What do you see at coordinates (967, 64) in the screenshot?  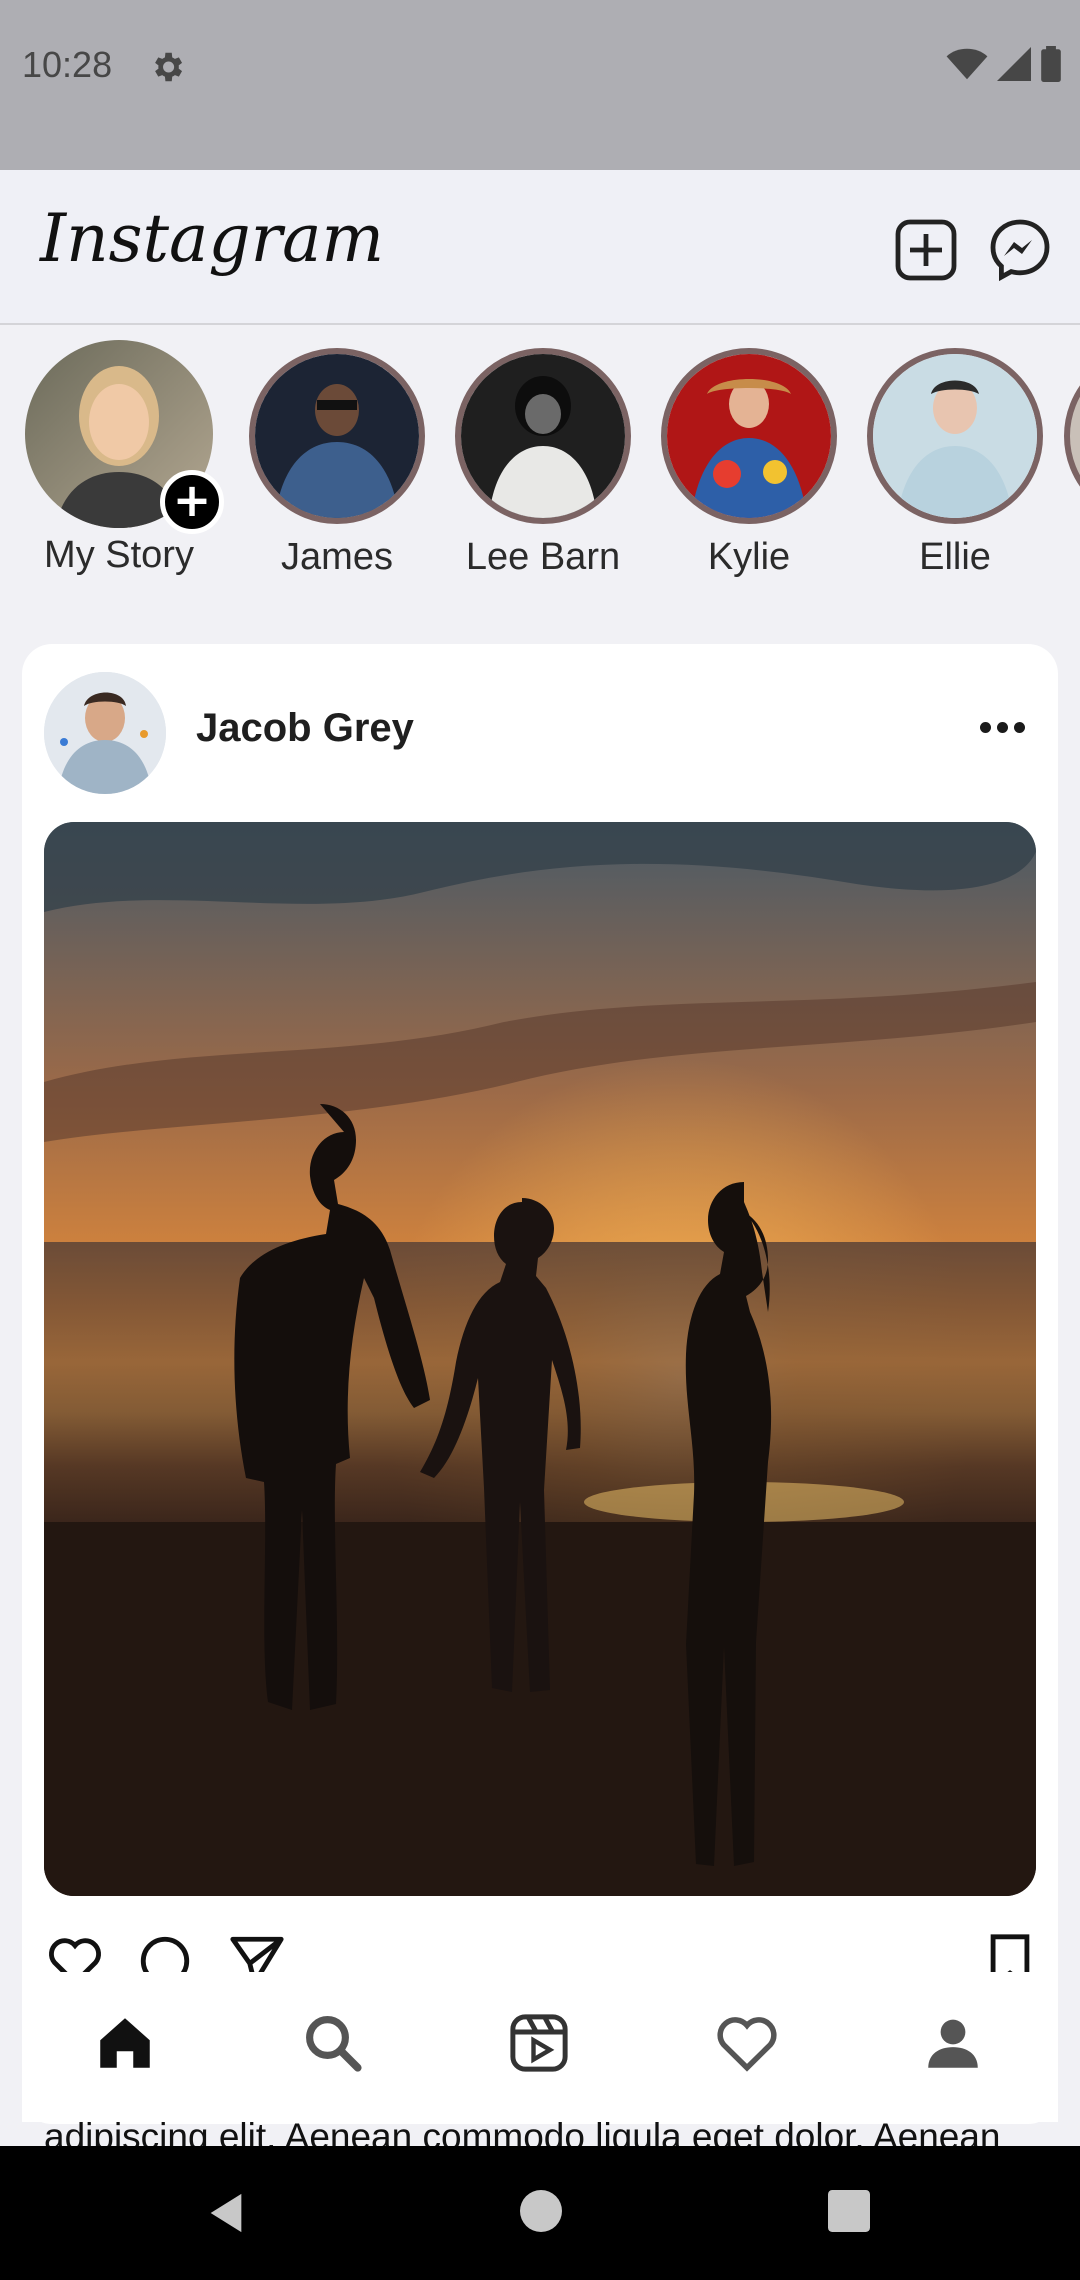 I see `wifi-icon` at bounding box center [967, 64].